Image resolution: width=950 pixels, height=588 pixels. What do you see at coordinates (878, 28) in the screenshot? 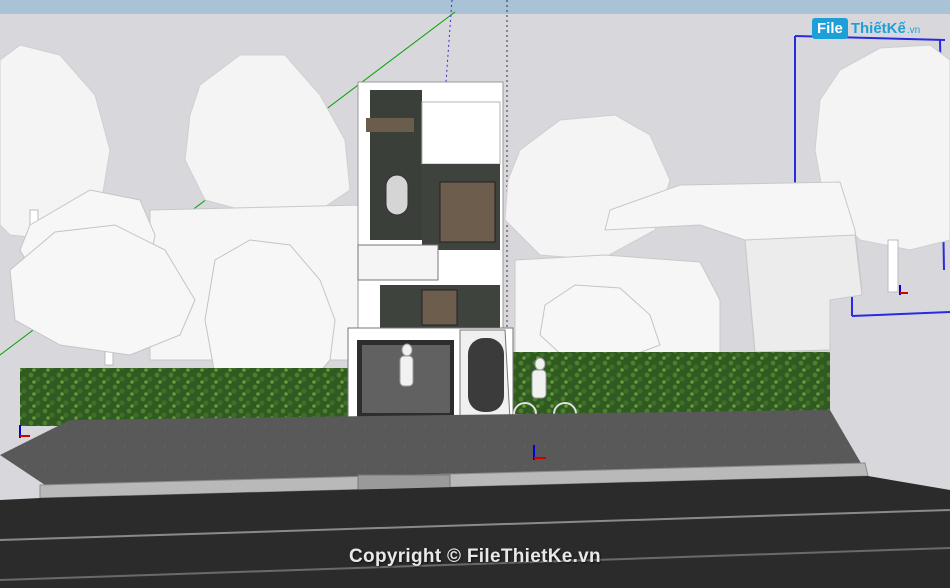
I see `logo-text: ThiếtKế` at bounding box center [878, 28].